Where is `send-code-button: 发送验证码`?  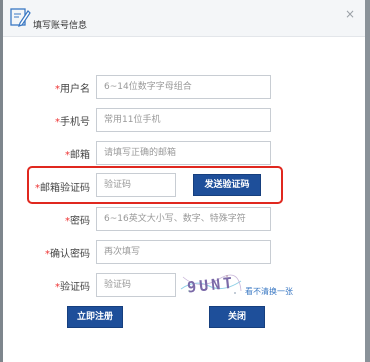
send-code-button: 发送验证码 is located at coordinates (227, 185).